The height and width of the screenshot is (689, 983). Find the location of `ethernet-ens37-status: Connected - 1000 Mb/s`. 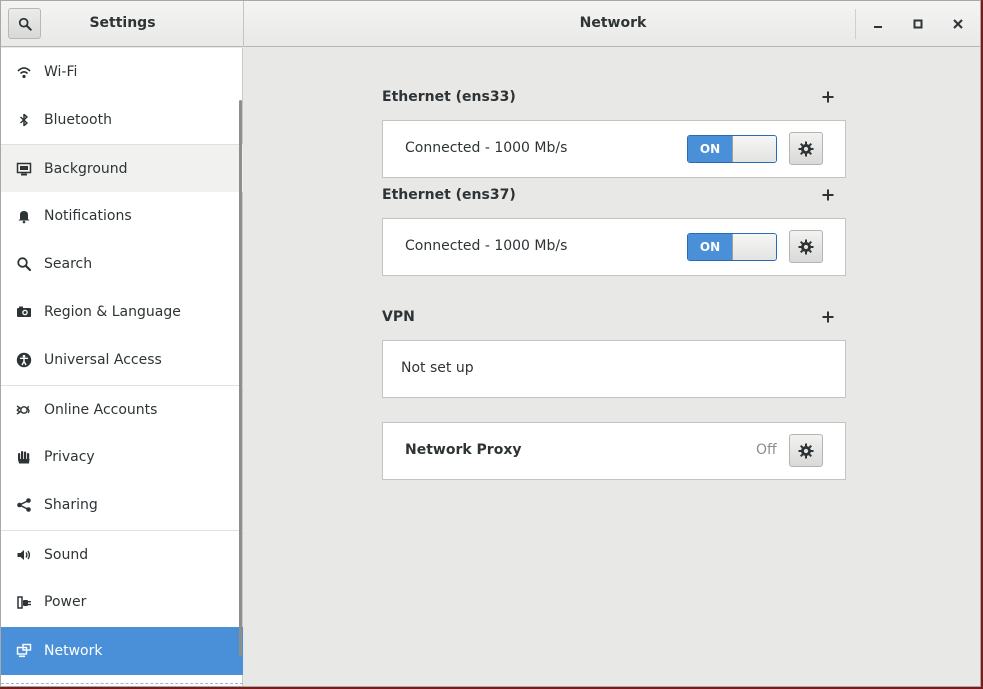

ethernet-ens37-status: Connected - 1000 Mb/s is located at coordinates (486, 246).